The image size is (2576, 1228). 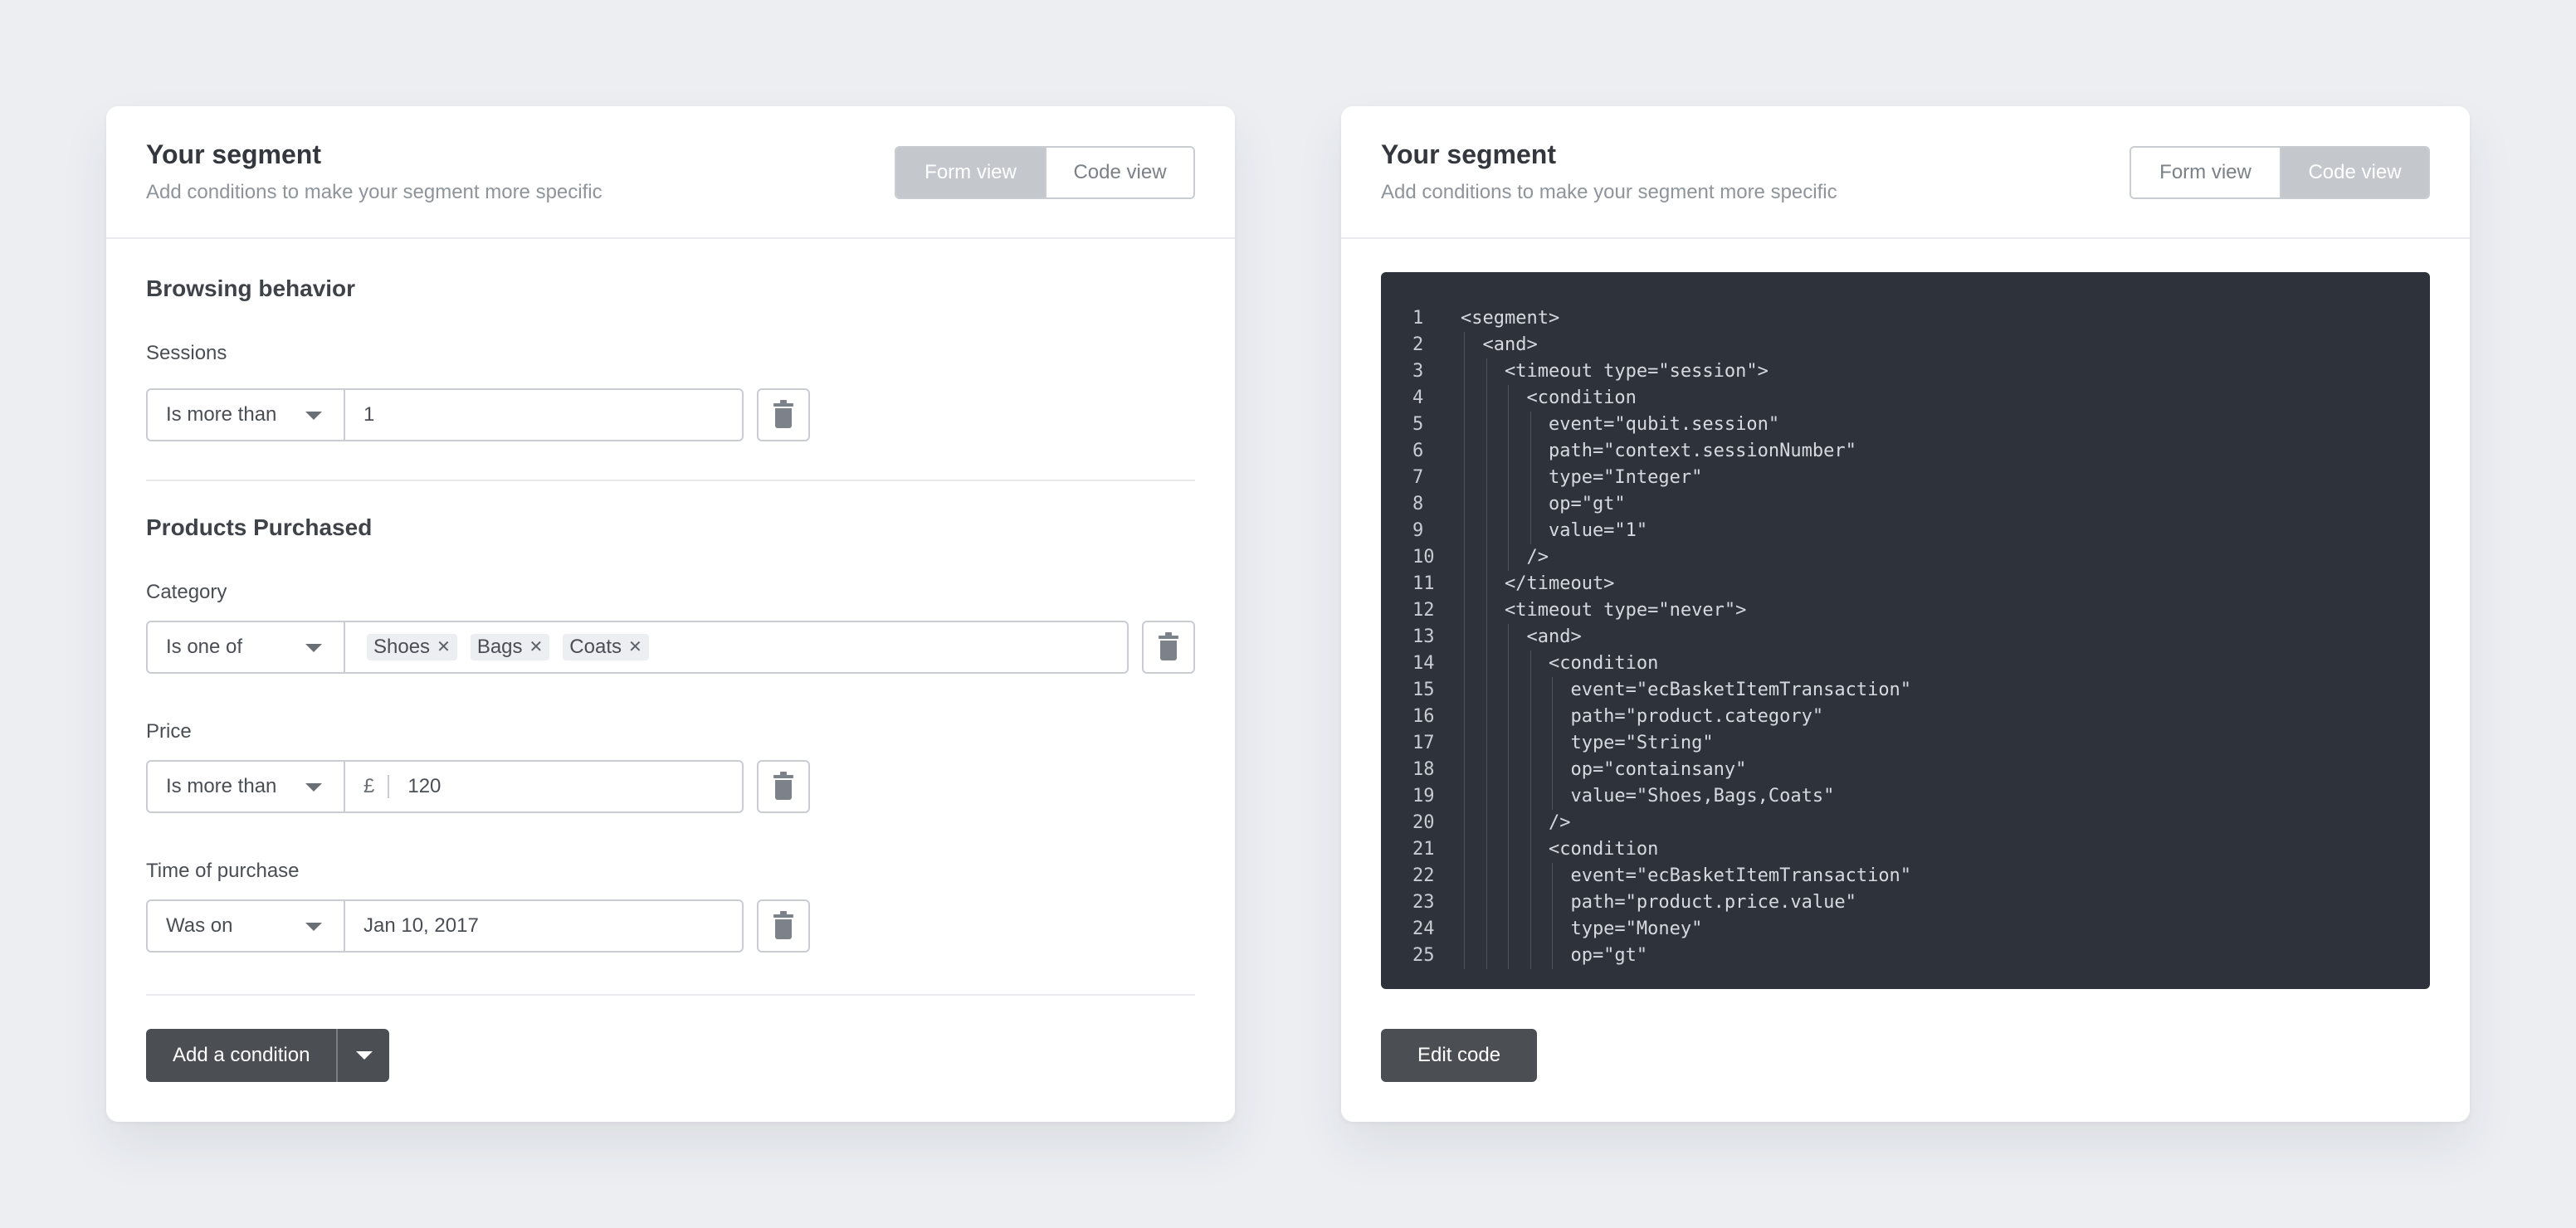 I want to click on time-operator-select: Was on, so click(x=245, y=926).